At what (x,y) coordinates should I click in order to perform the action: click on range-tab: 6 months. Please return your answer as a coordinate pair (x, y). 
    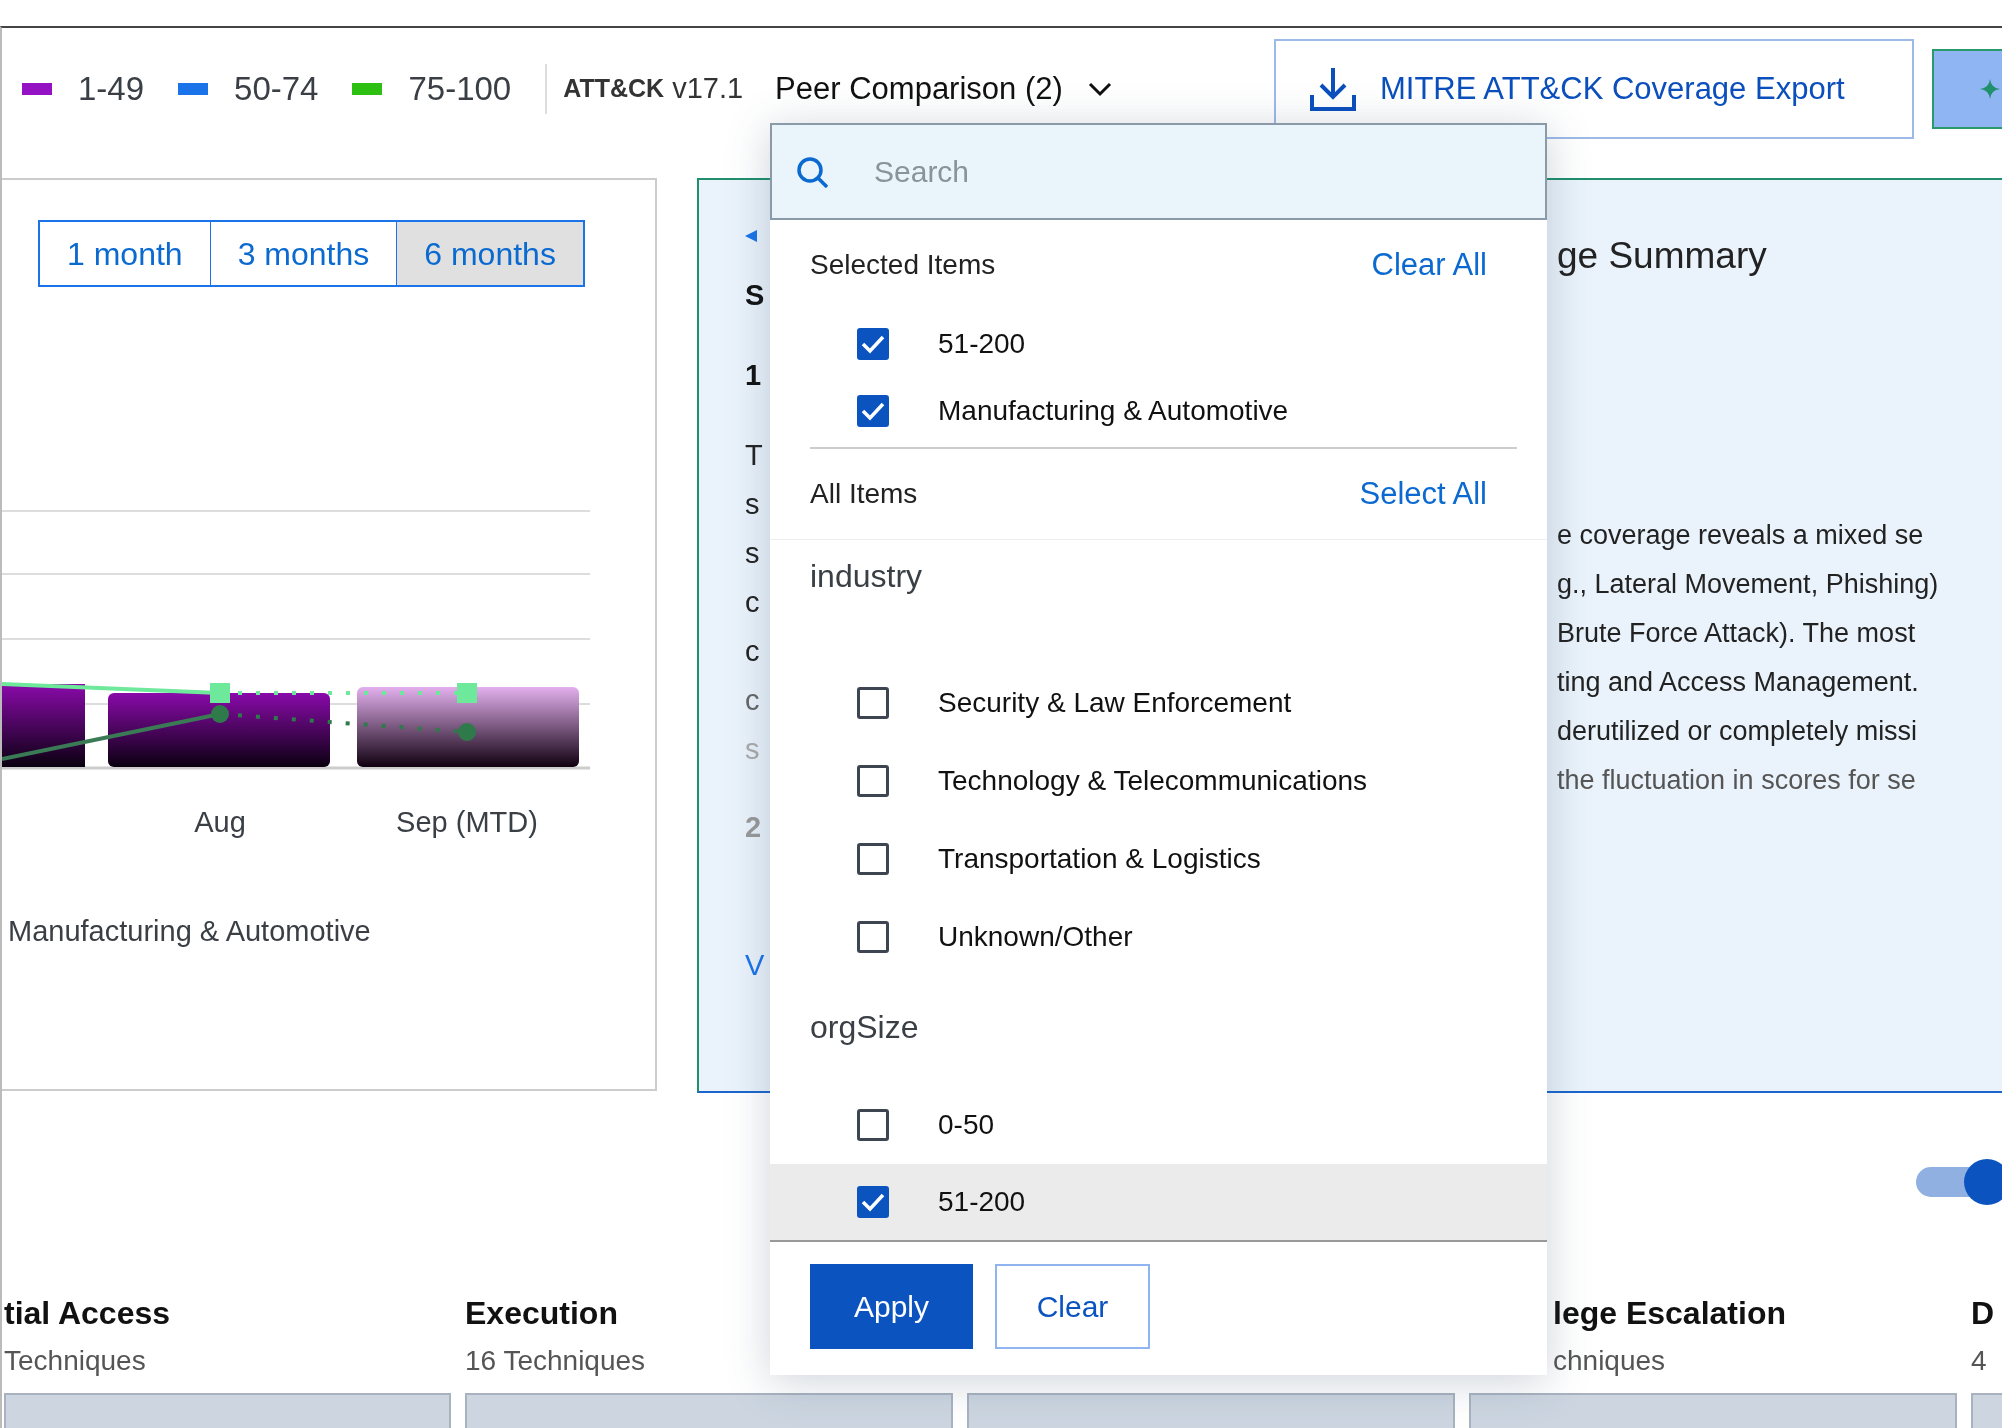
    Looking at the image, I should click on (491, 253).